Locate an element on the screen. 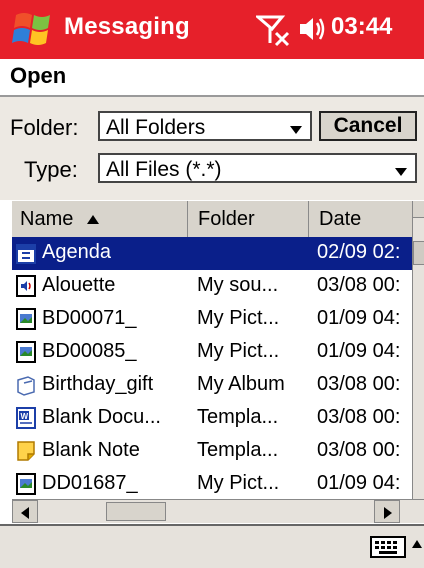 The image size is (424, 568). scroll-right-button is located at coordinates (387, 511).